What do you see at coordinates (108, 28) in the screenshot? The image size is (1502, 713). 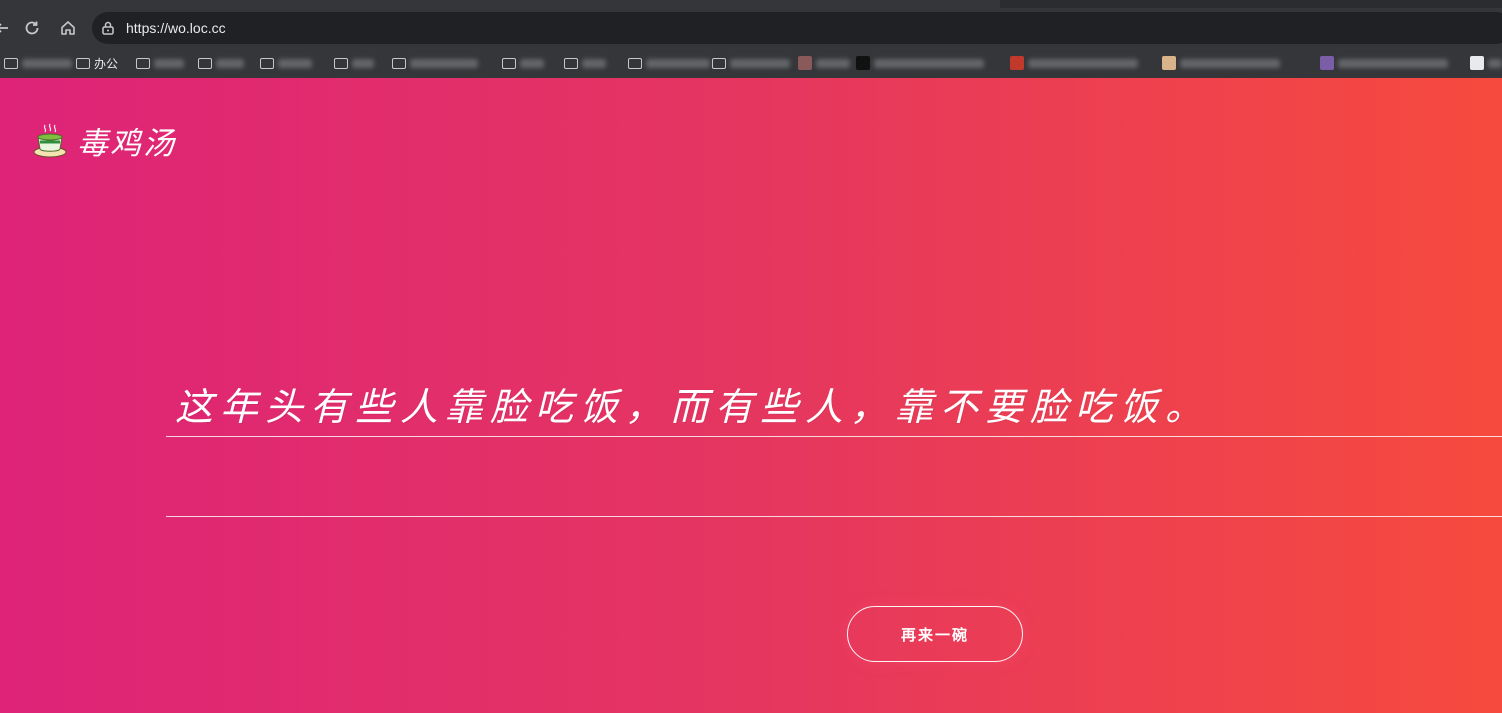 I see `site-info-icon` at bounding box center [108, 28].